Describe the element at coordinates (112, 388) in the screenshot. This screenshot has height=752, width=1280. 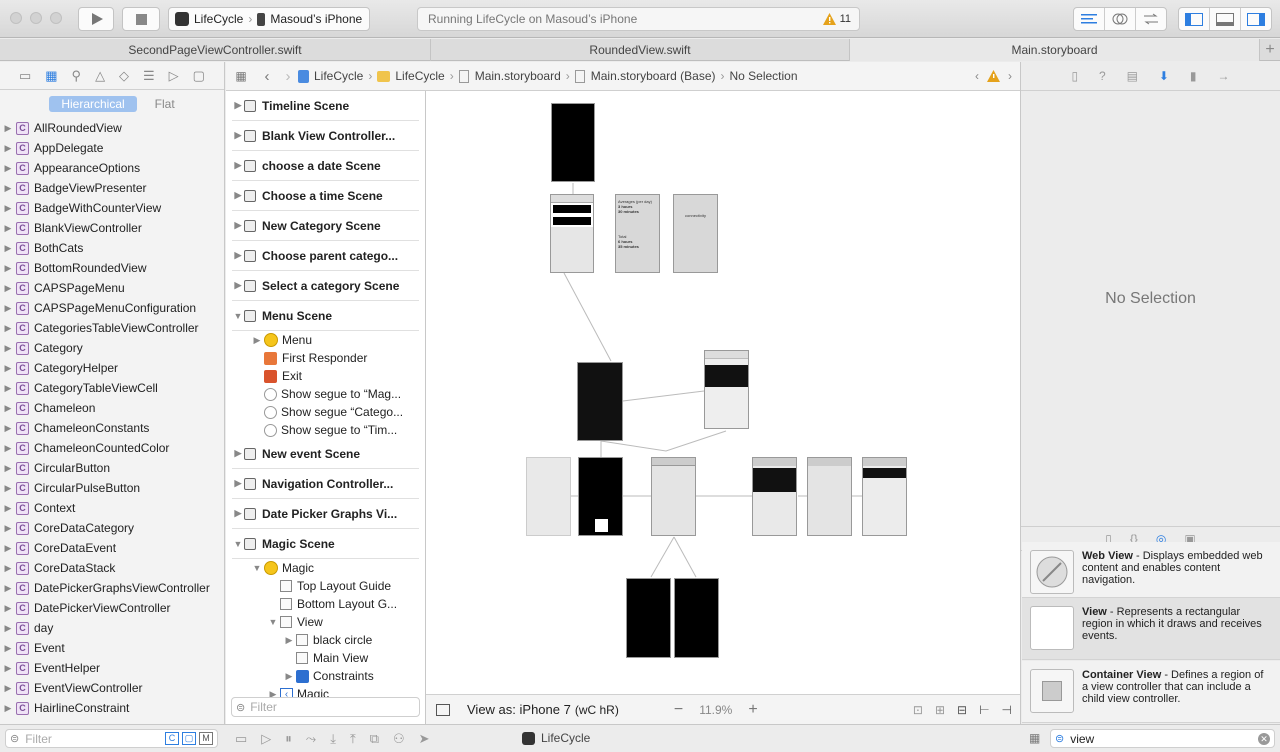
I see `symbol-list-item: ▶ C CategoryTableViewCell` at that location.